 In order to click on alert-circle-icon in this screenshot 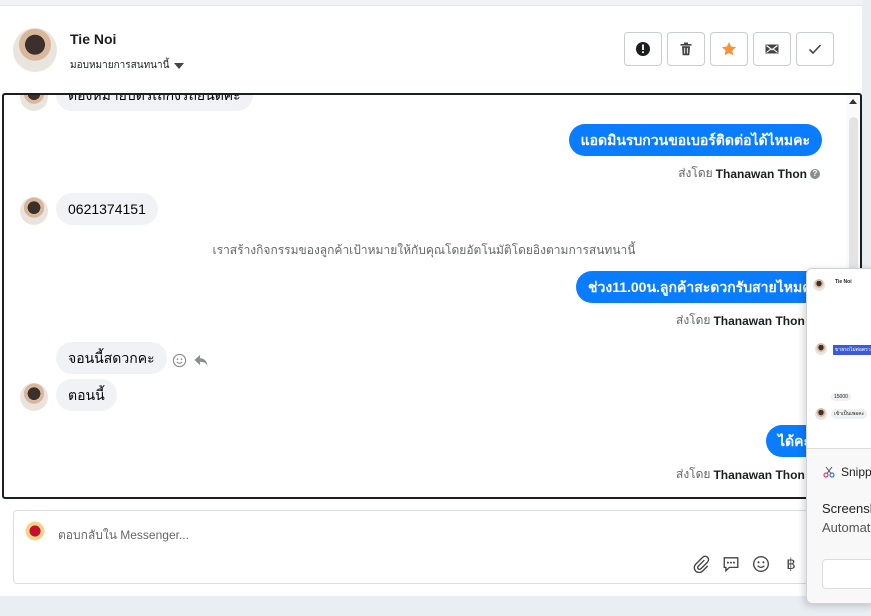, I will do `click(643, 49)`.